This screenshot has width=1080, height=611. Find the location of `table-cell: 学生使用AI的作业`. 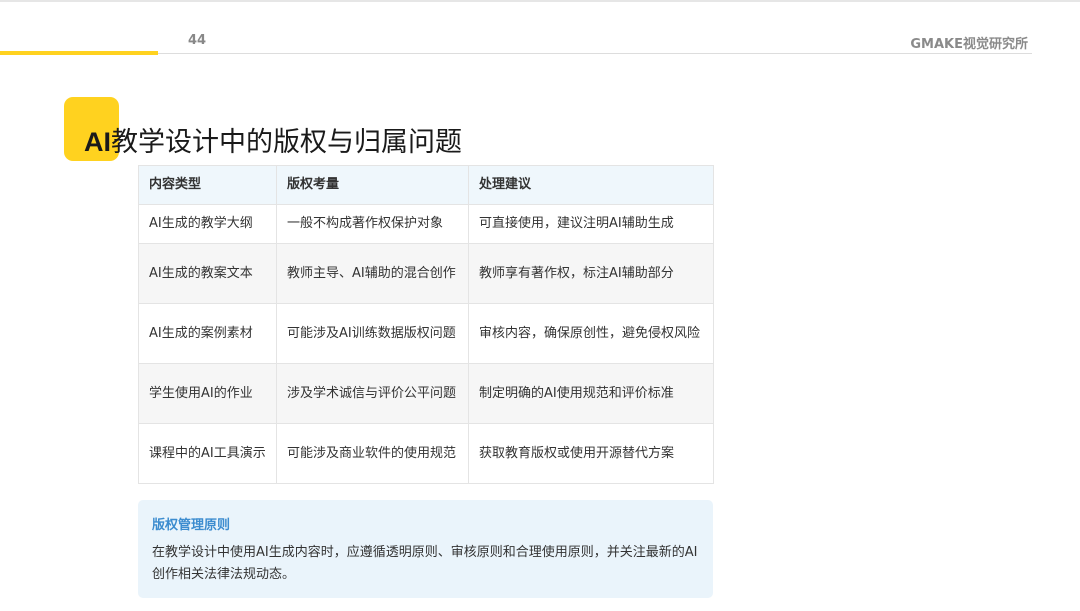

table-cell: 学生使用AI的作业 is located at coordinates (207, 393).